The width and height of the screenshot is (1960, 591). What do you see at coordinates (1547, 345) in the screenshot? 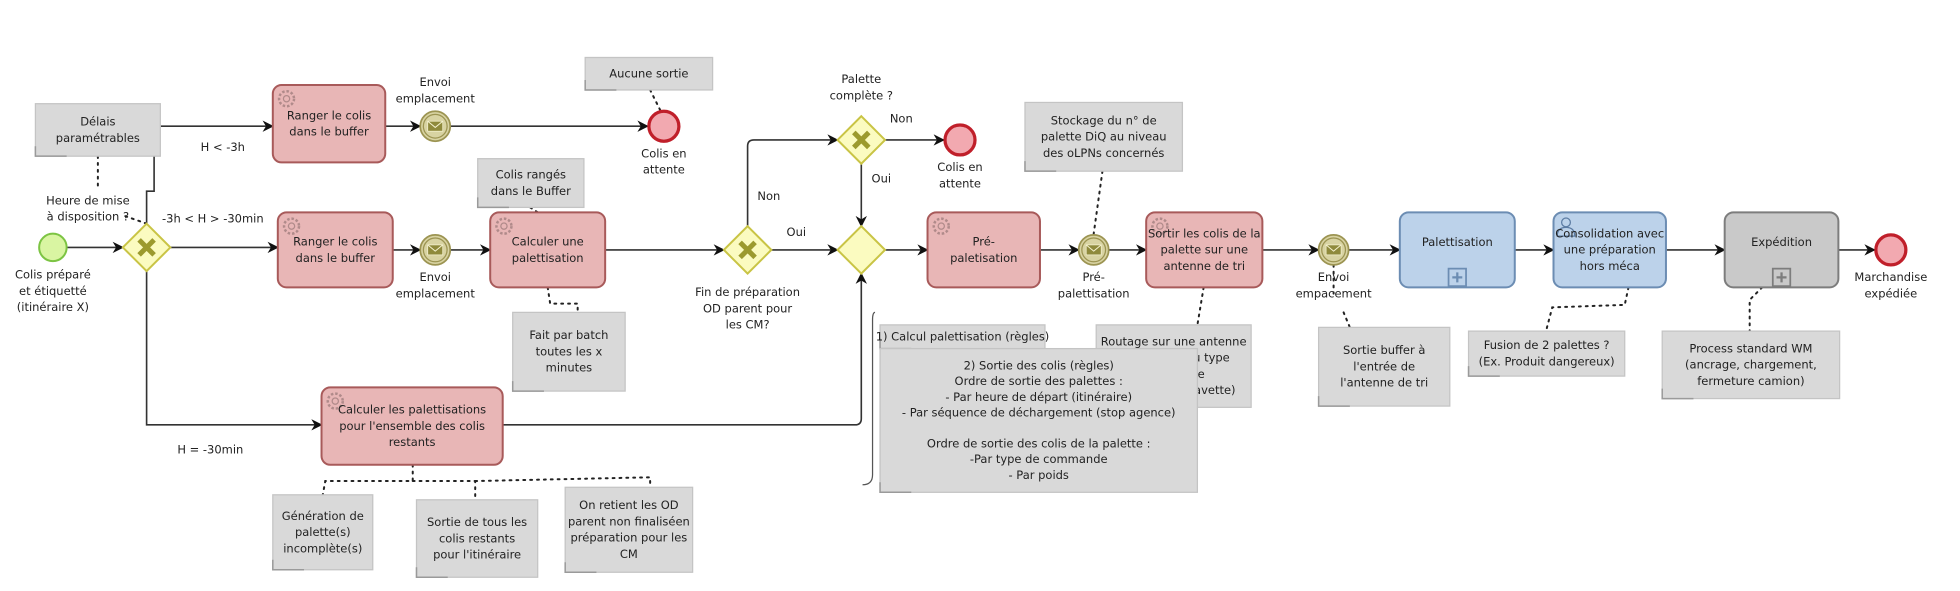
I see `text-line: Fusion de 2 palettes ?` at bounding box center [1547, 345].